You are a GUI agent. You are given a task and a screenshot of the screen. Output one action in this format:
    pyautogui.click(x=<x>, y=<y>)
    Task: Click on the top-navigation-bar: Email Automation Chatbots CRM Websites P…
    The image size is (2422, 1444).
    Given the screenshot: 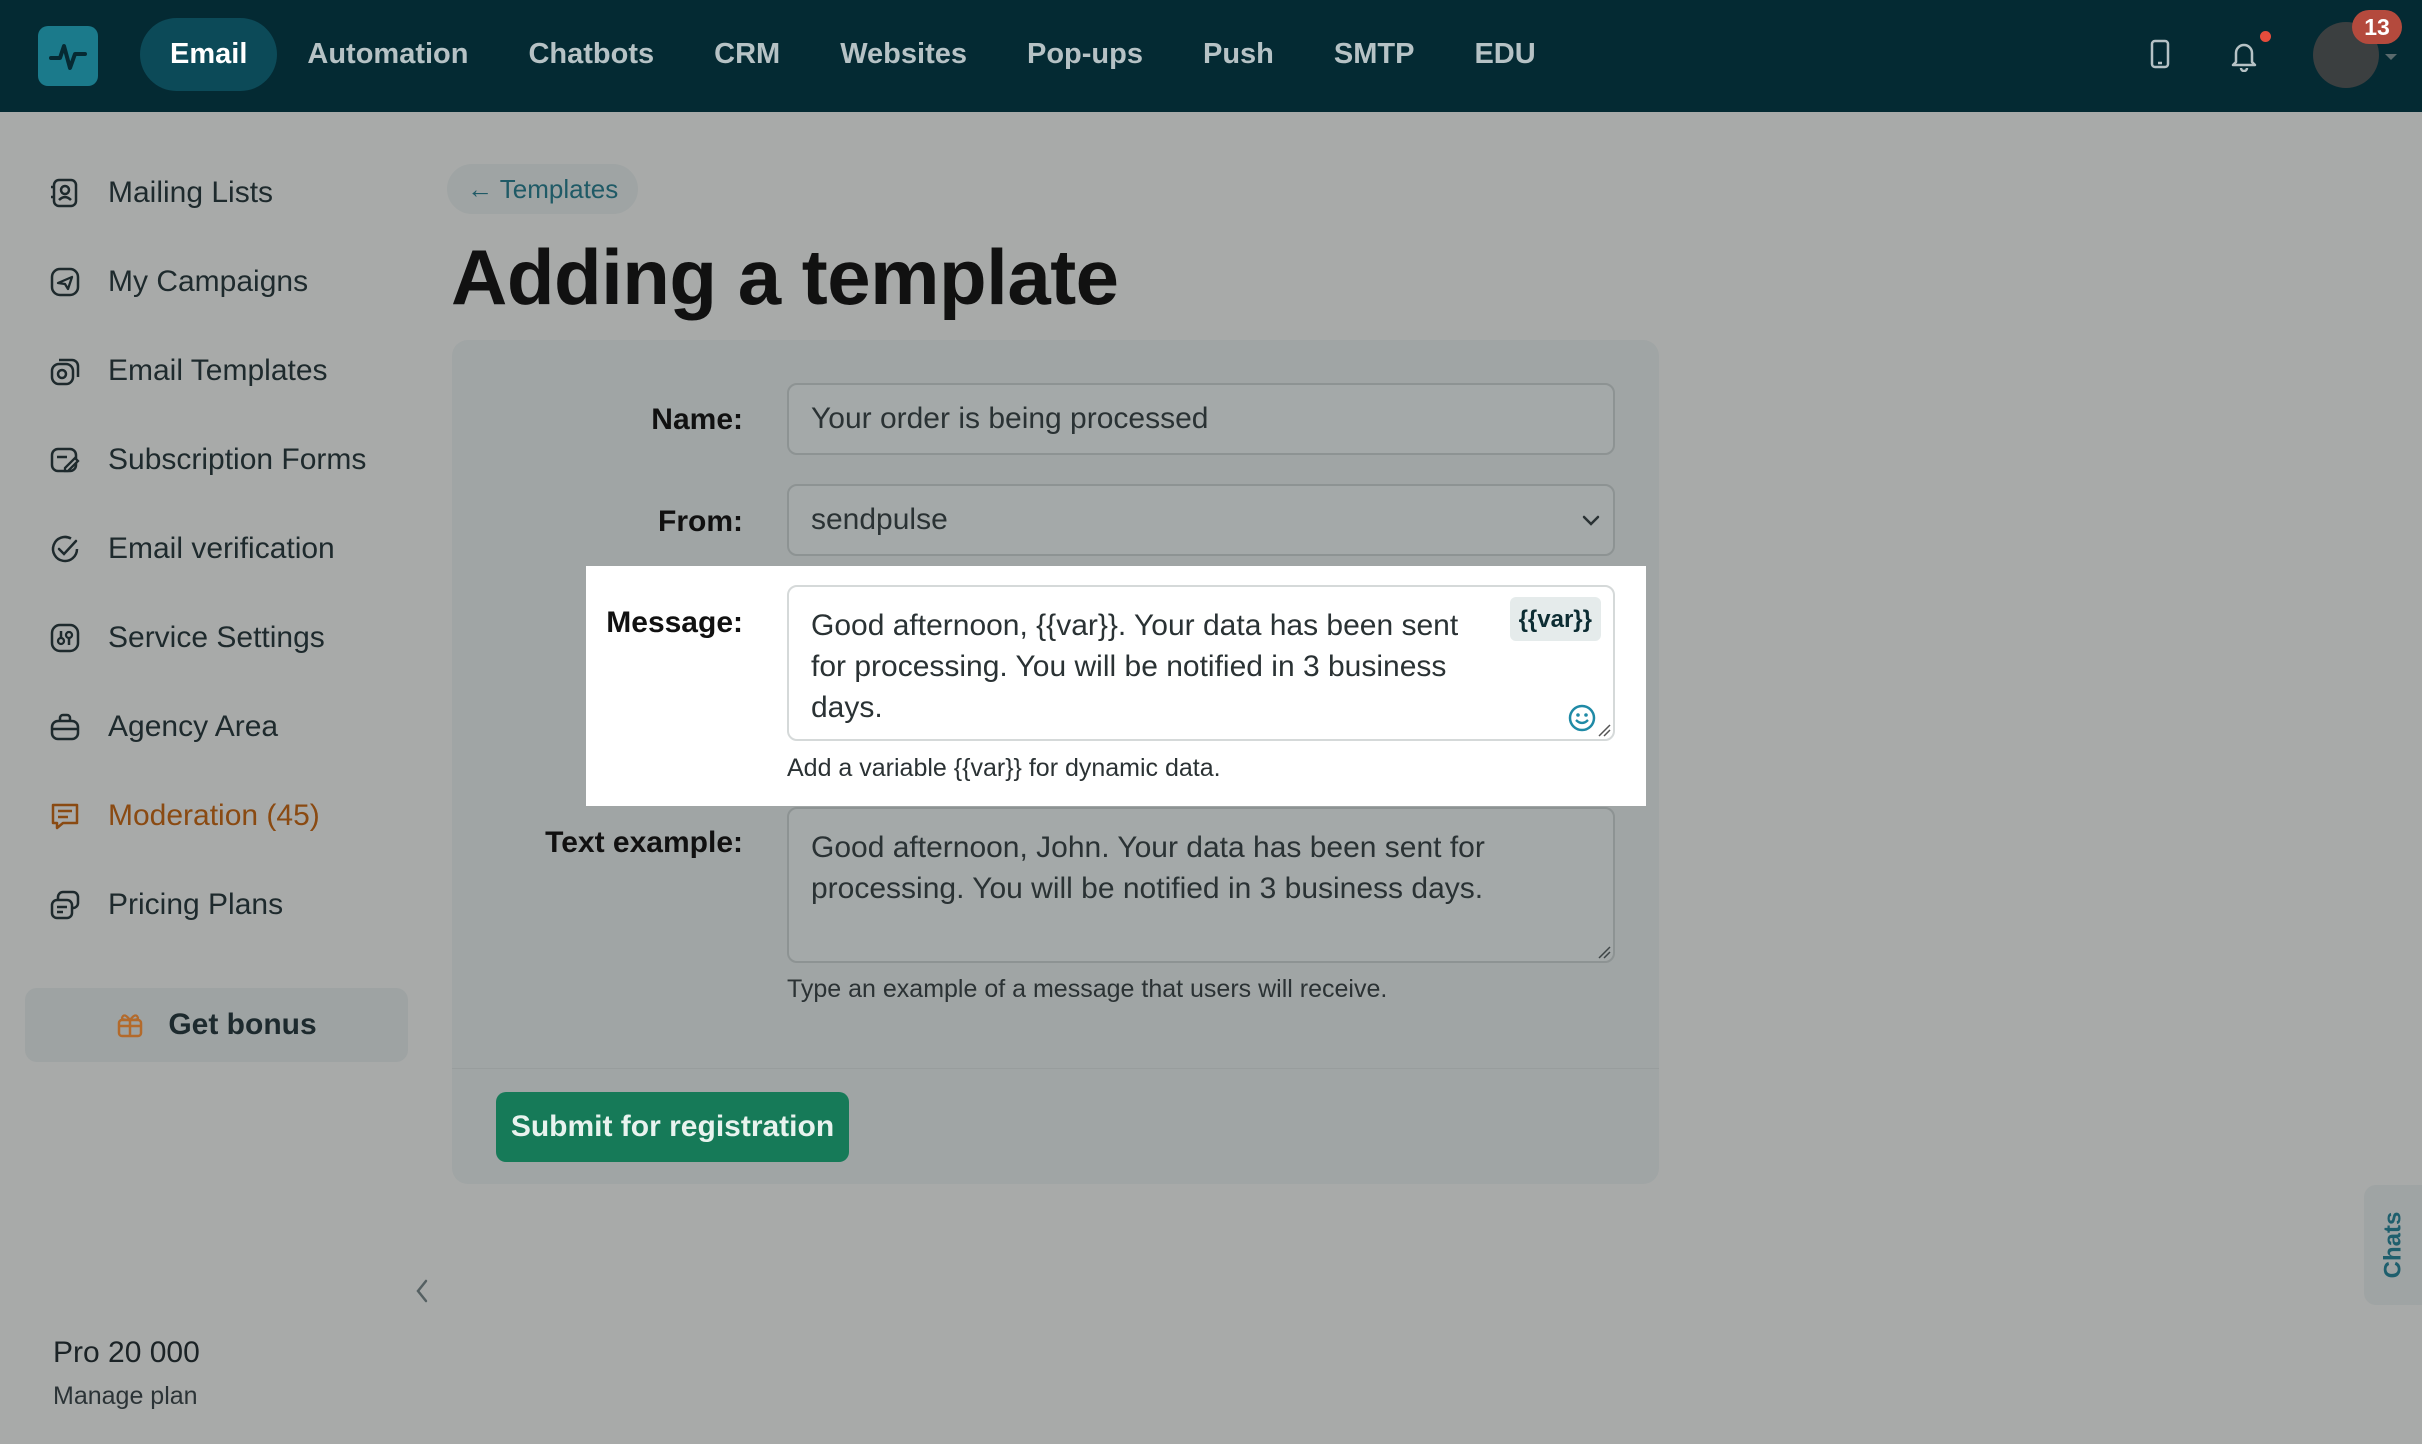 What is the action you would take?
    pyautogui.click(x=1211, y=56)
    